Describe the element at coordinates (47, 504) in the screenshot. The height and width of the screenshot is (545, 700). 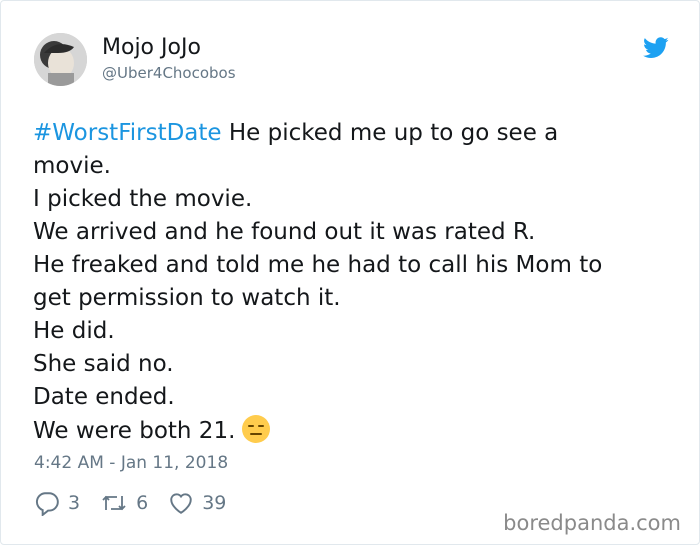
I see `reply-icon` at that location.